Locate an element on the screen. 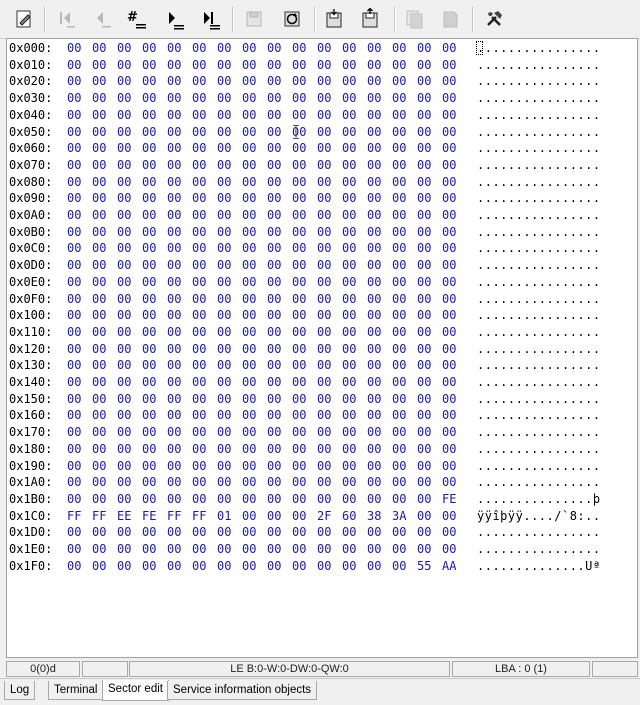 This screenshot has height=705, width=640. sector-edit-button is located at coordinates (24, 19).